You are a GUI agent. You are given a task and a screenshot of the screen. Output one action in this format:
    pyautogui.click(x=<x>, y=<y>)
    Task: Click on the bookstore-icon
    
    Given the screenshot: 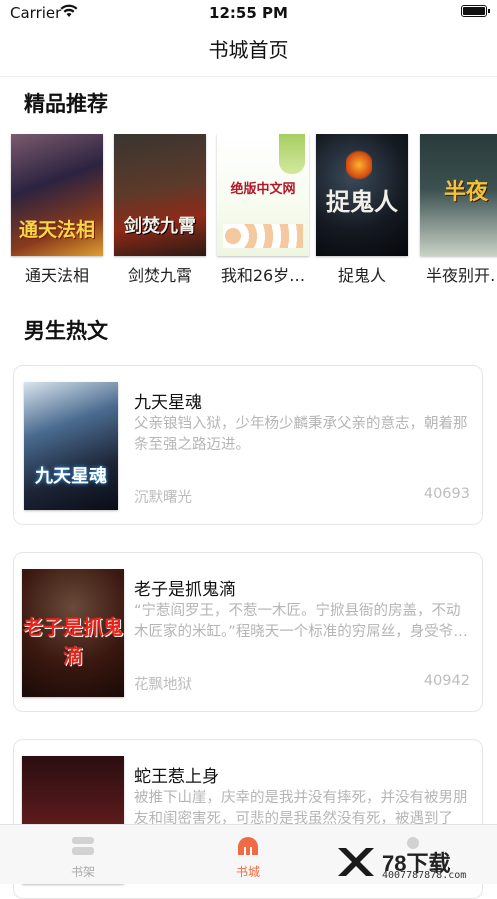 What is the action you would take?
    pyautogui.click(x=248, y=846)
    